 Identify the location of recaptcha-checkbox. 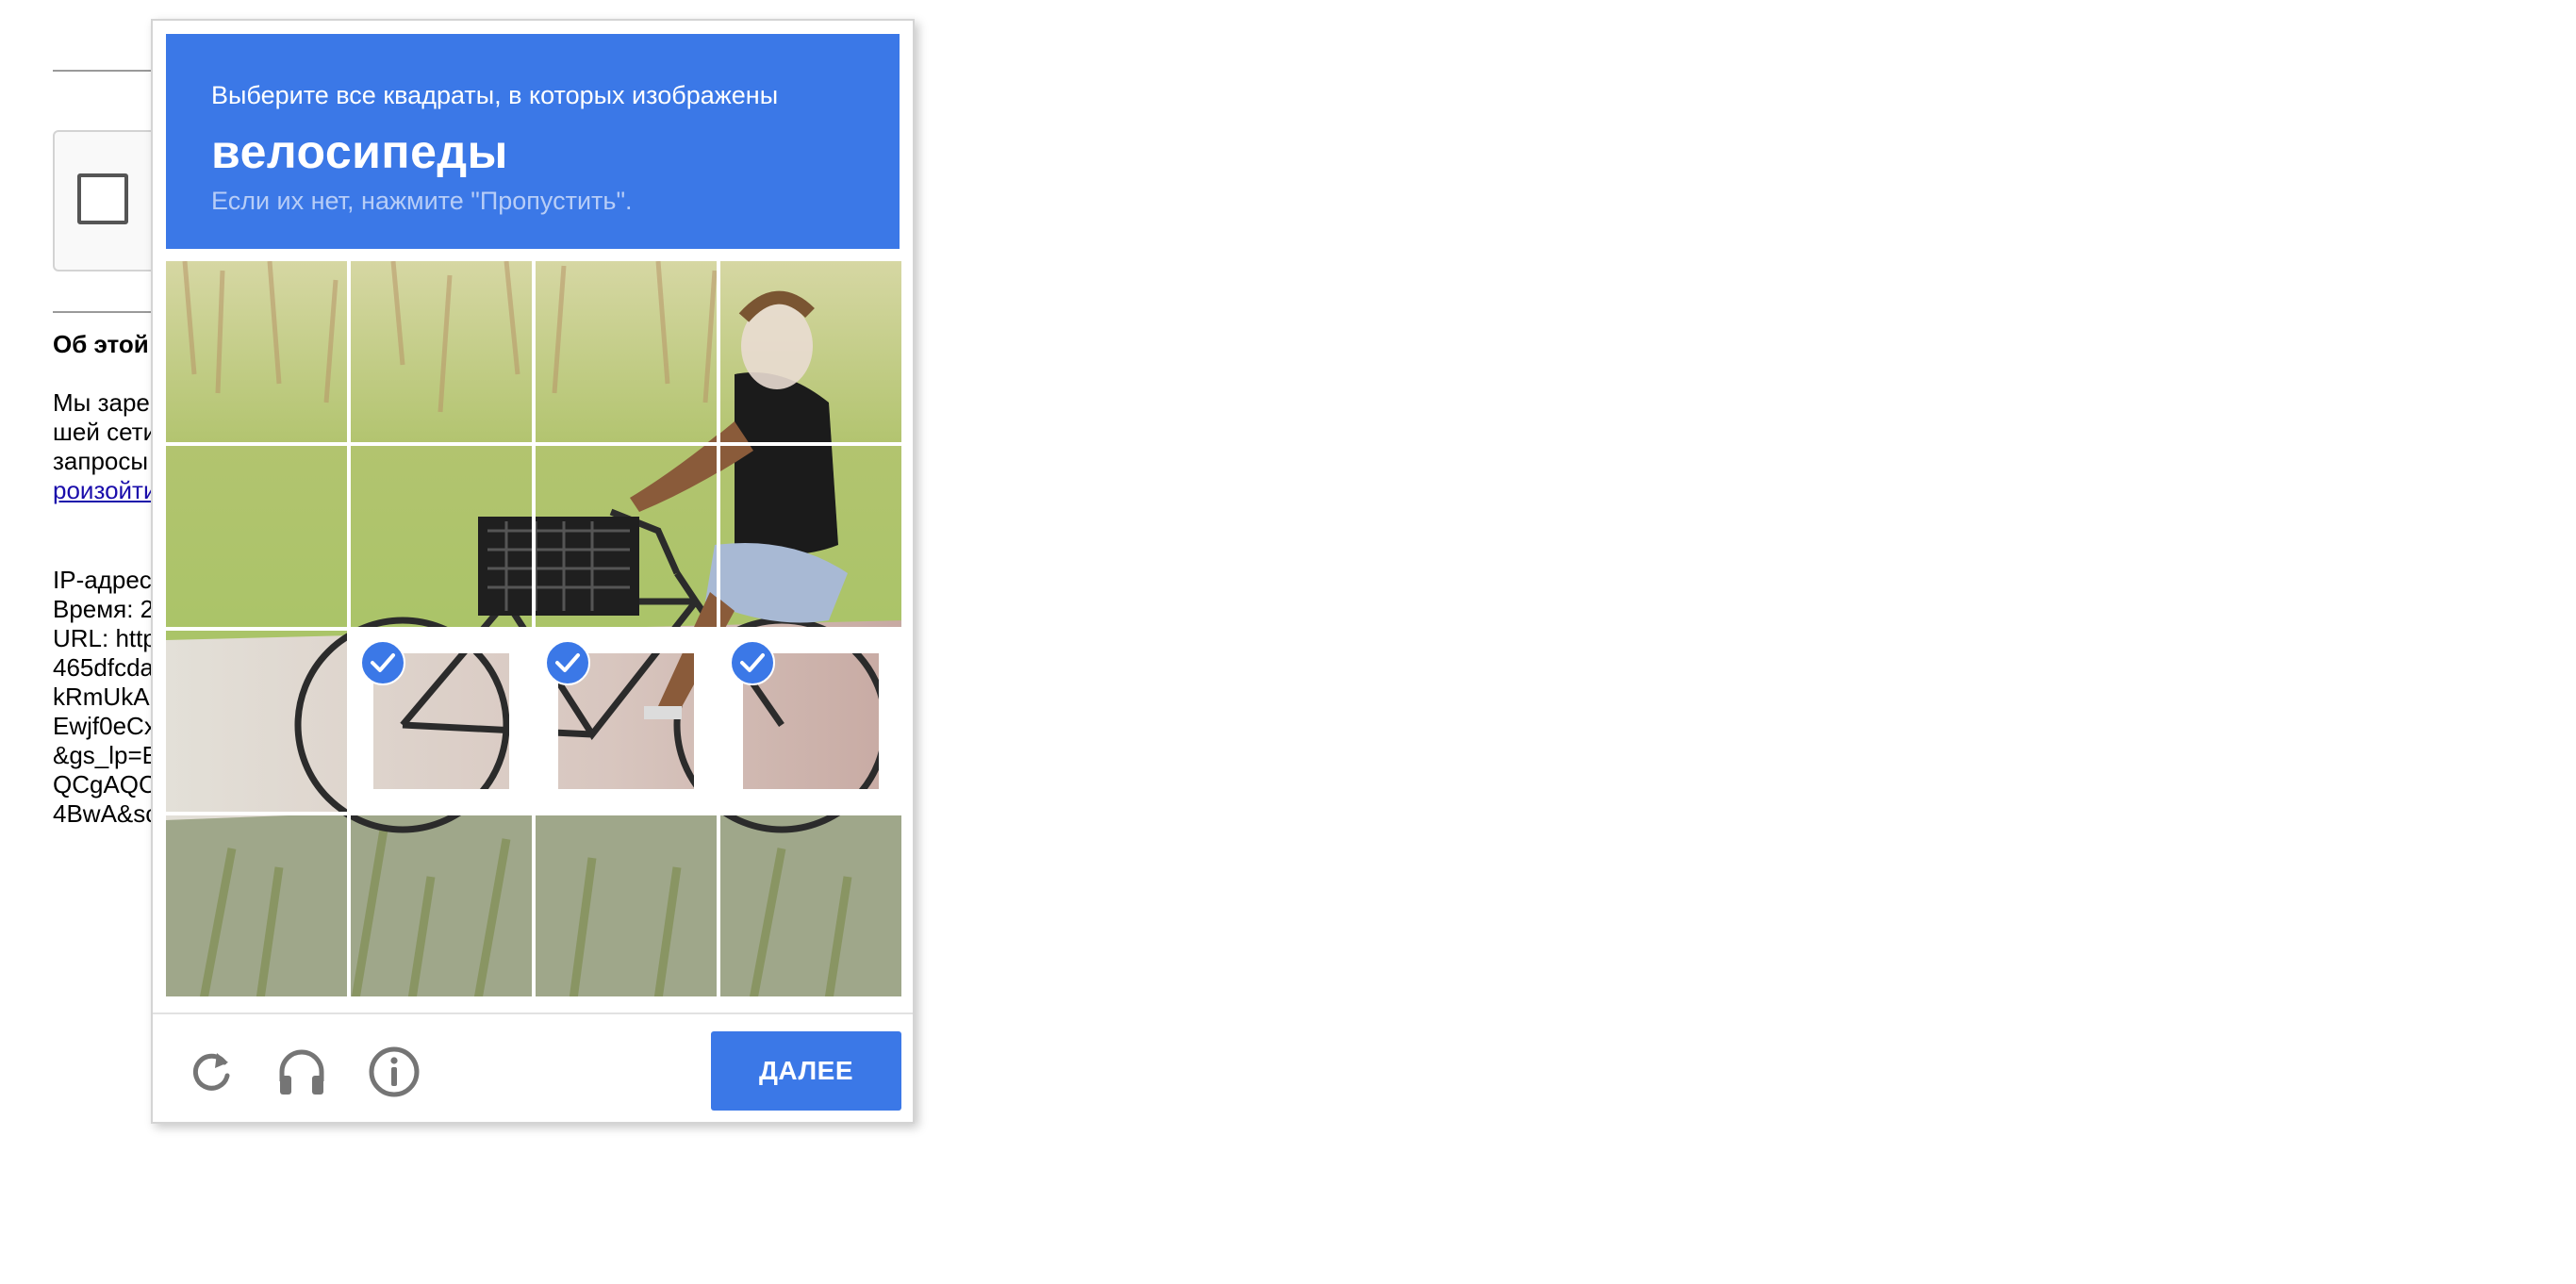
(102, 198).